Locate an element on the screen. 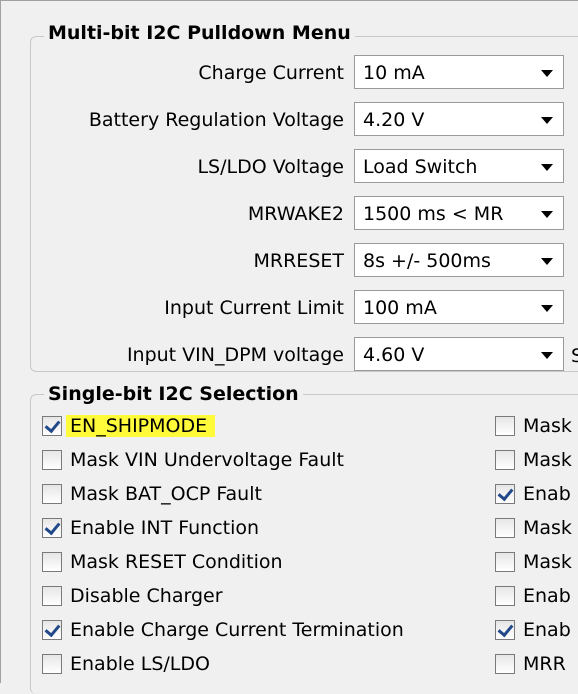 This screenshot has width=578, height=694. dropdown-value: 8s +/- 500ms is located at coordinates (427, 261).